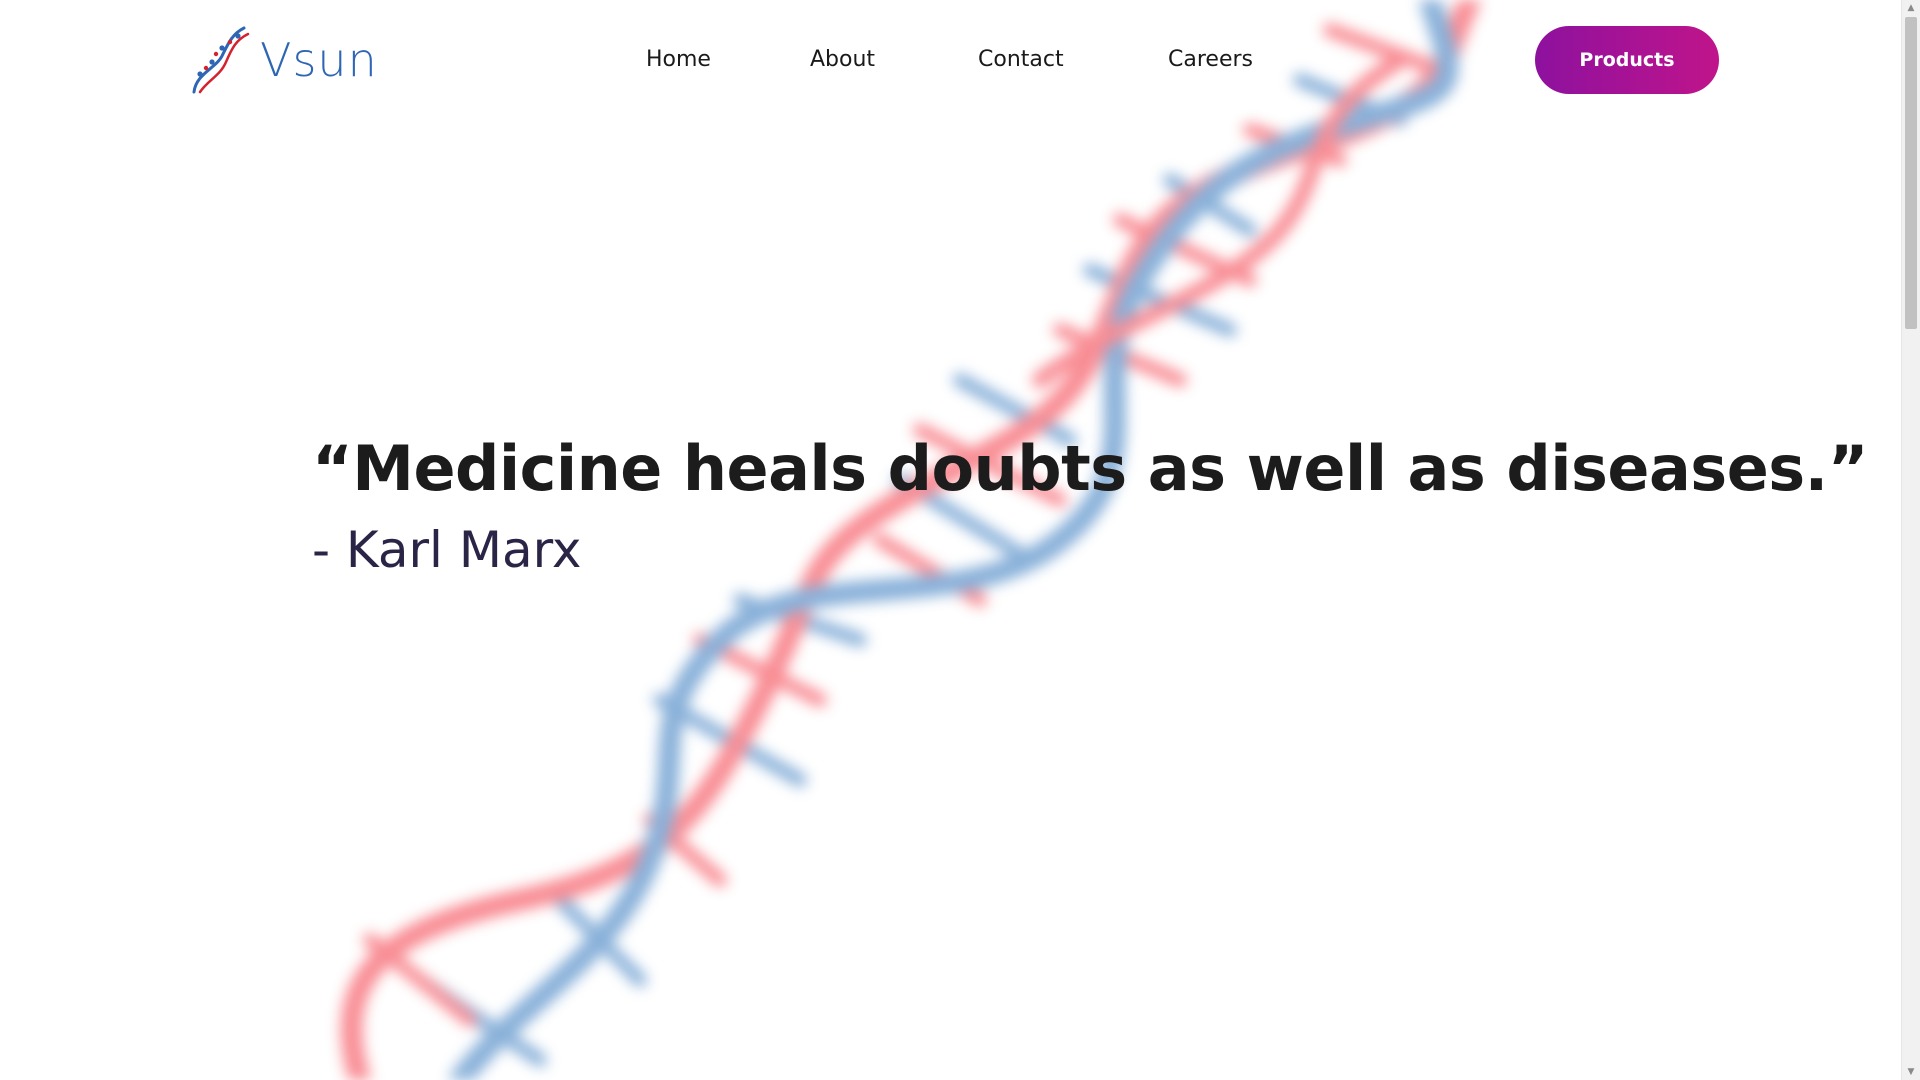  Describe the element at coordinates (319, 60) in the screenshot. I see `brand-name: Vsun` at that location.